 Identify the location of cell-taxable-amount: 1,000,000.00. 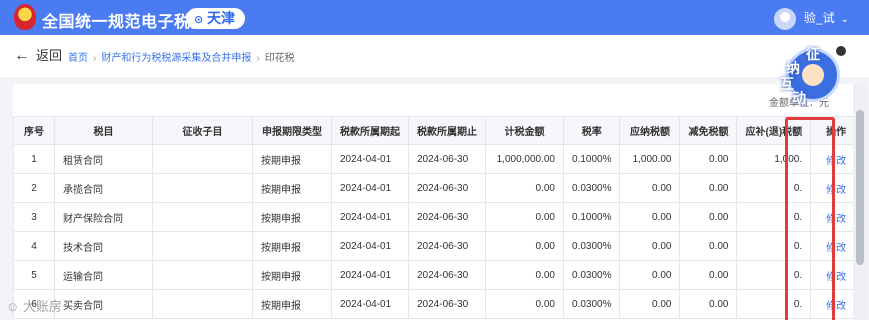
(524, 159).